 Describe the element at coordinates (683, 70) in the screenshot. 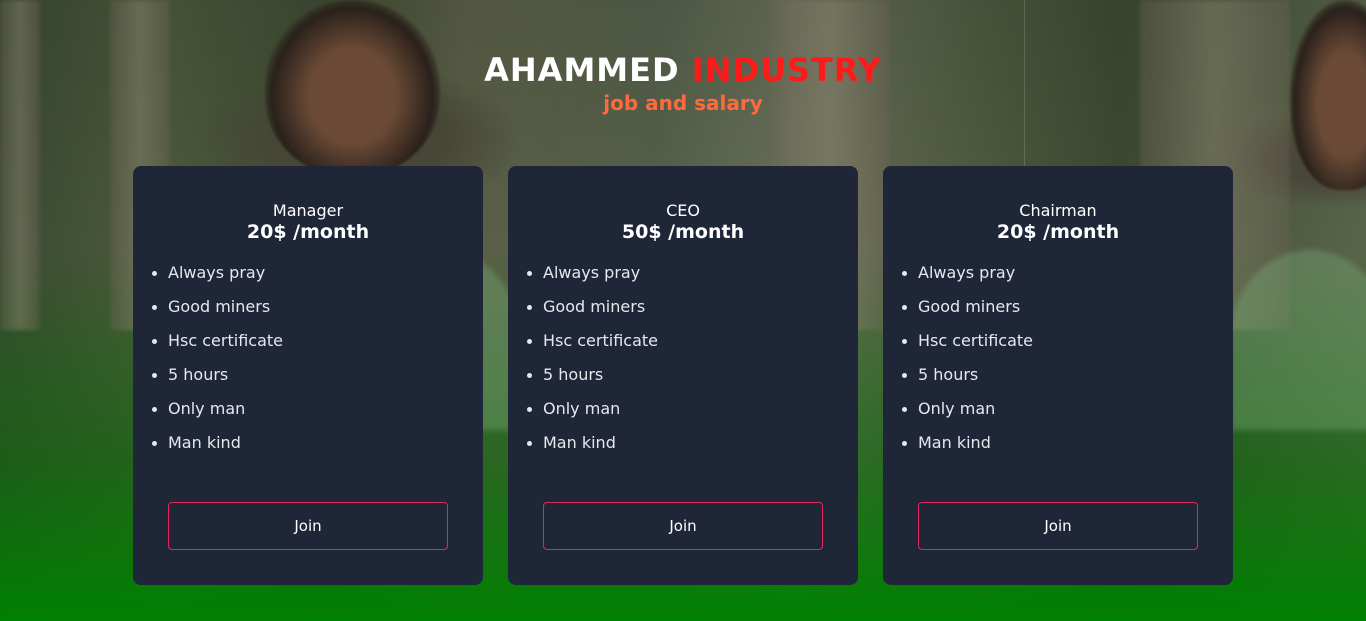

I see `page-title: AHAMMED INDUSTRY` at that location.